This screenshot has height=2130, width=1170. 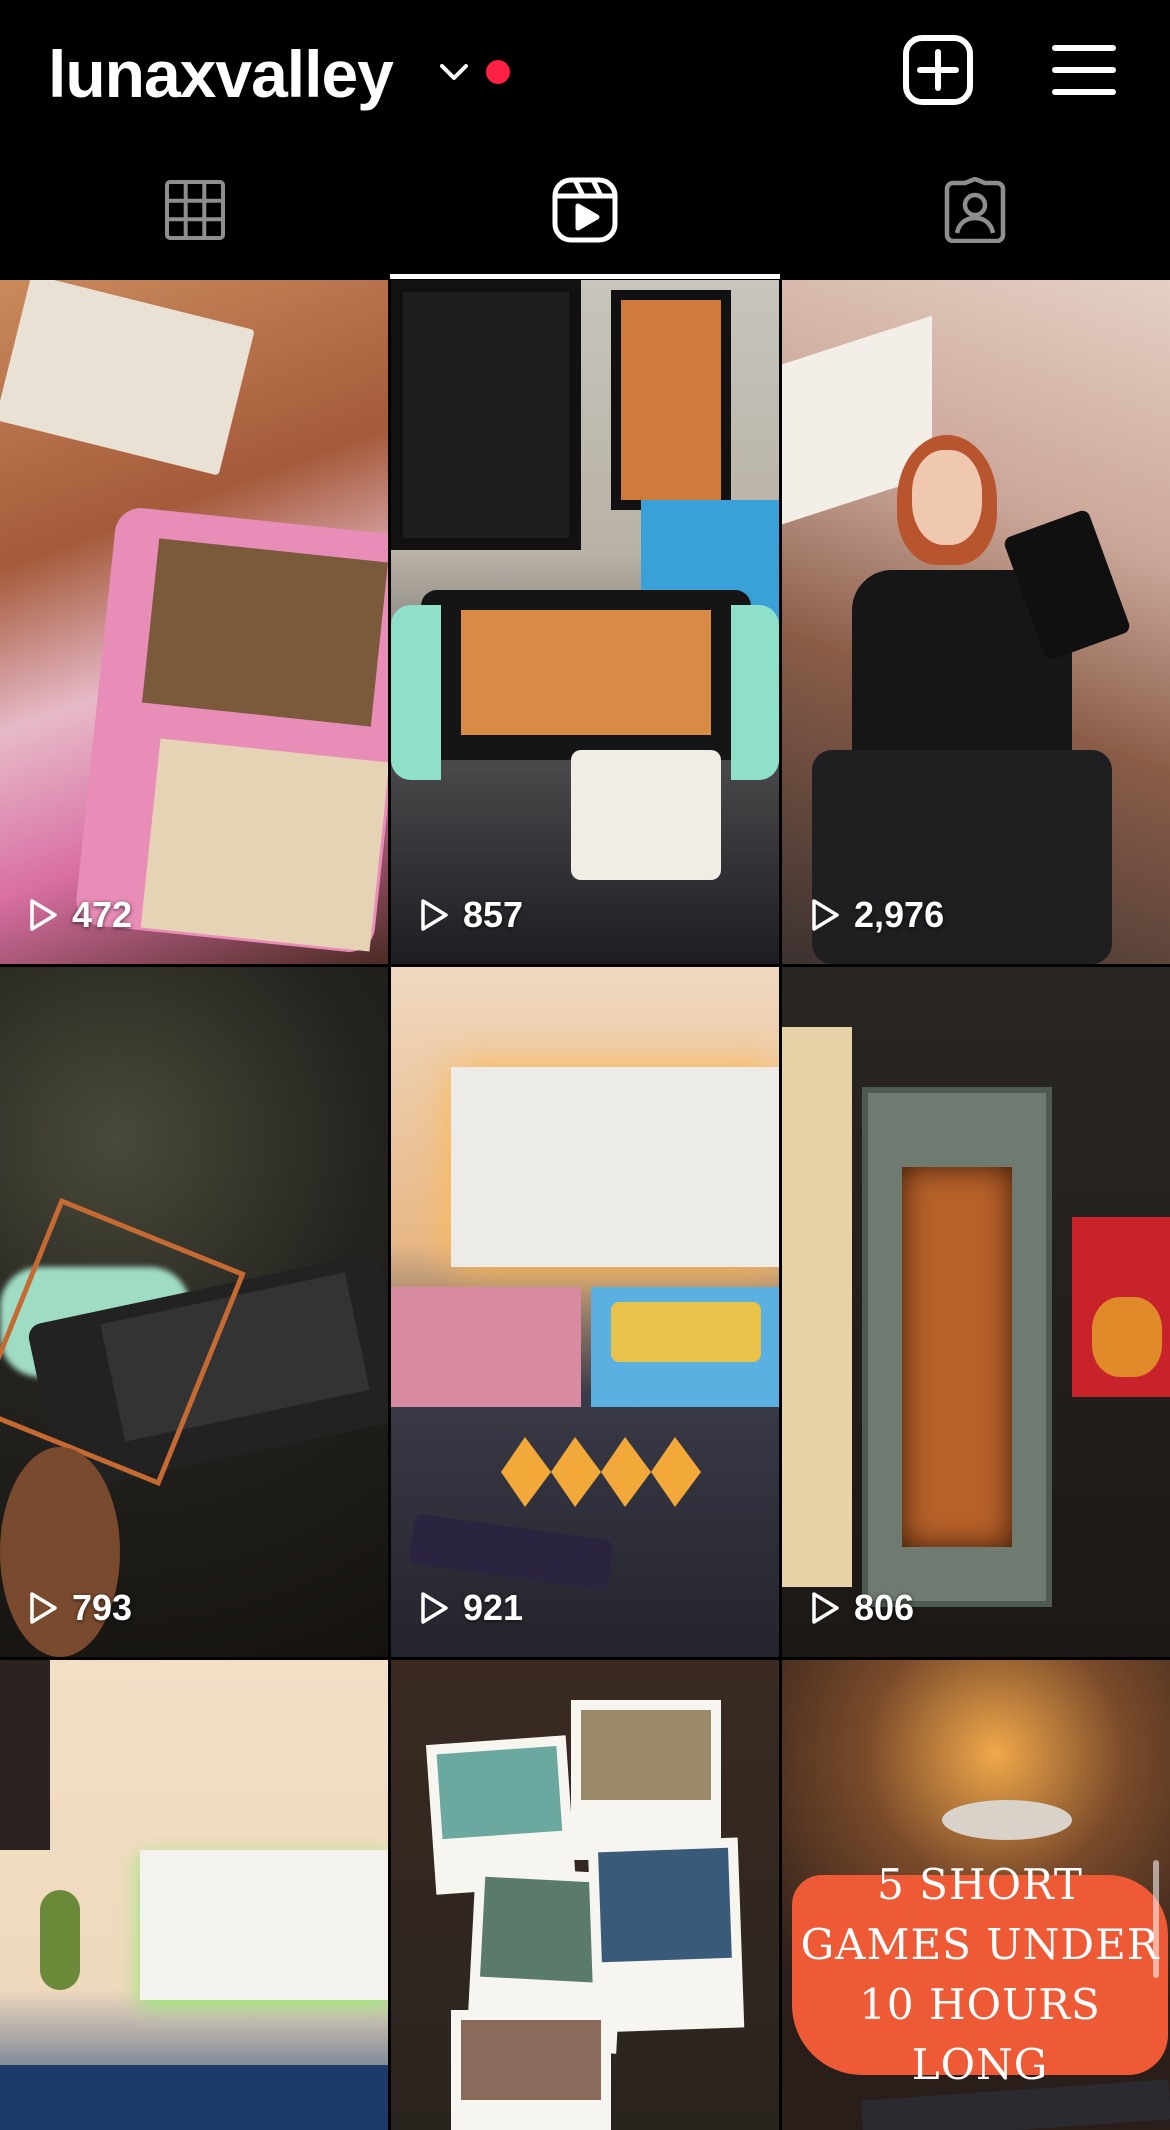 I want to click on wall-poster, so click(x=671, y=400).